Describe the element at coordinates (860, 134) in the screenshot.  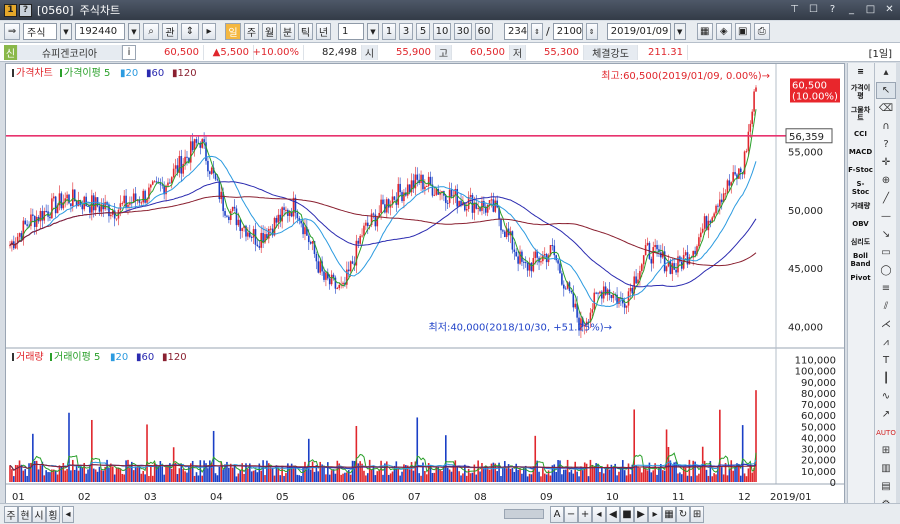
I see `indicator-2: CCI` at that location.